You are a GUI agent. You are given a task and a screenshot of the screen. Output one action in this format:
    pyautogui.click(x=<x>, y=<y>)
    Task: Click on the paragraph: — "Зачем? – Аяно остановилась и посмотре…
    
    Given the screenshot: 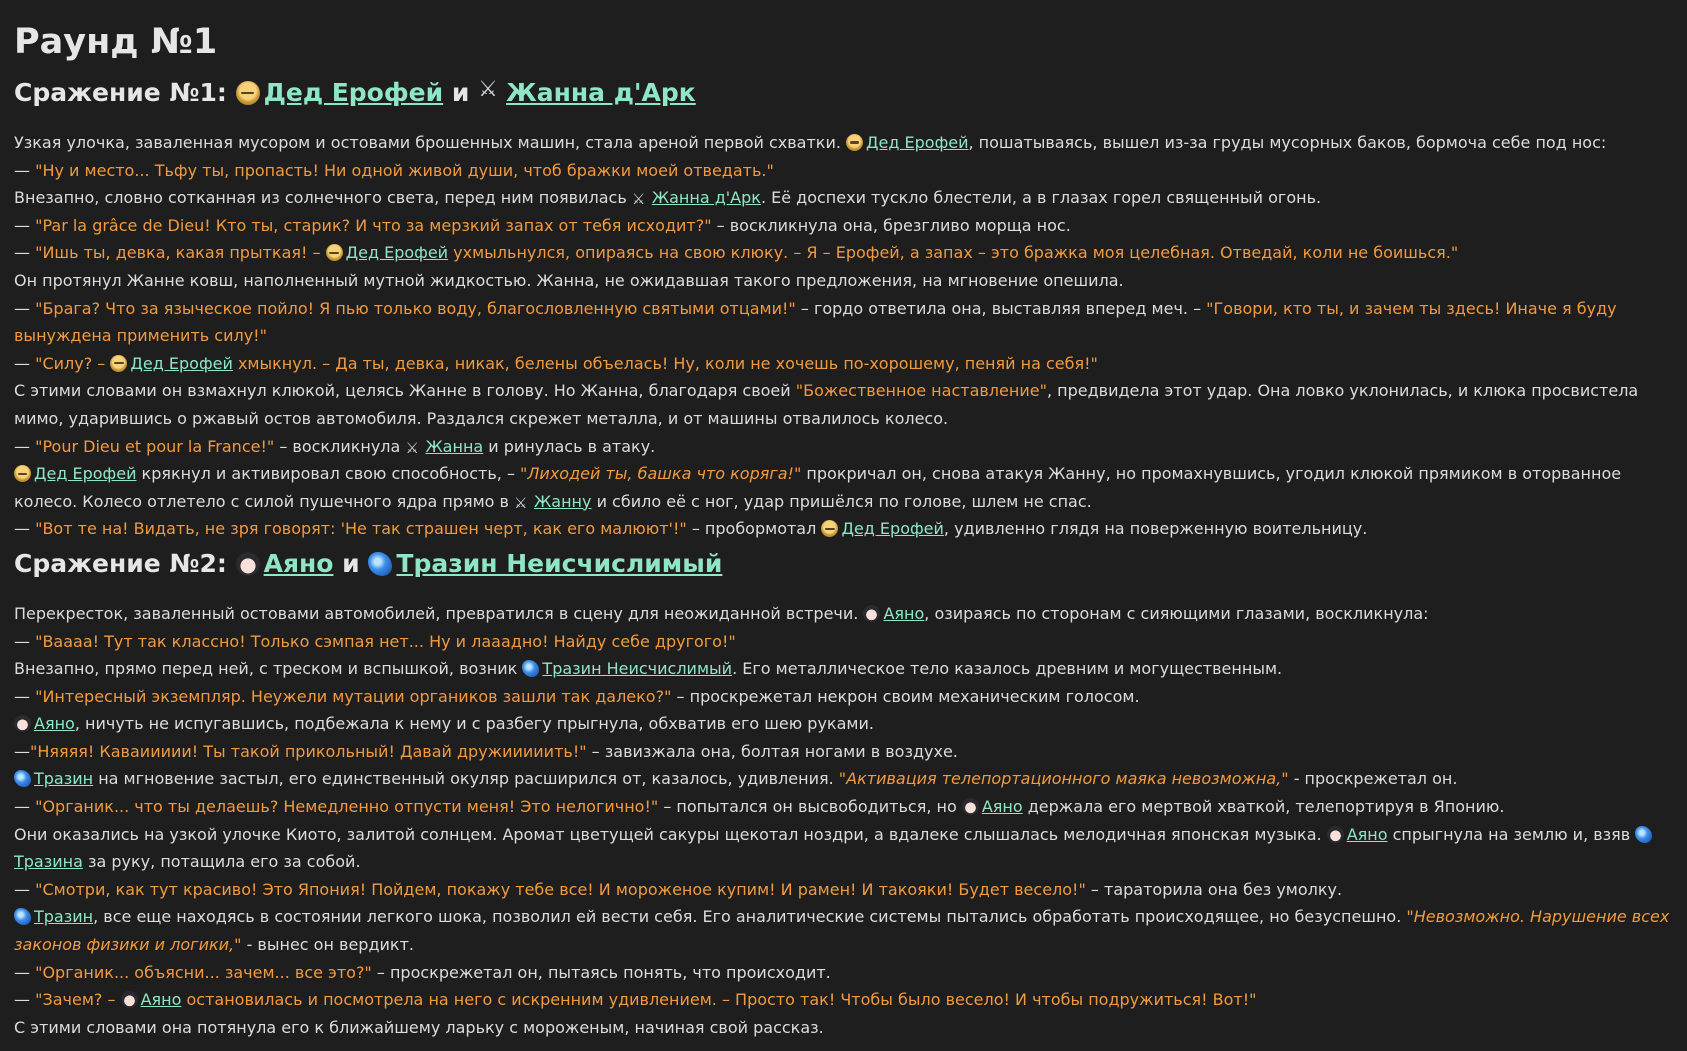 What is the action you would take?
    pyautogui.click(x=843, y=1000)
    